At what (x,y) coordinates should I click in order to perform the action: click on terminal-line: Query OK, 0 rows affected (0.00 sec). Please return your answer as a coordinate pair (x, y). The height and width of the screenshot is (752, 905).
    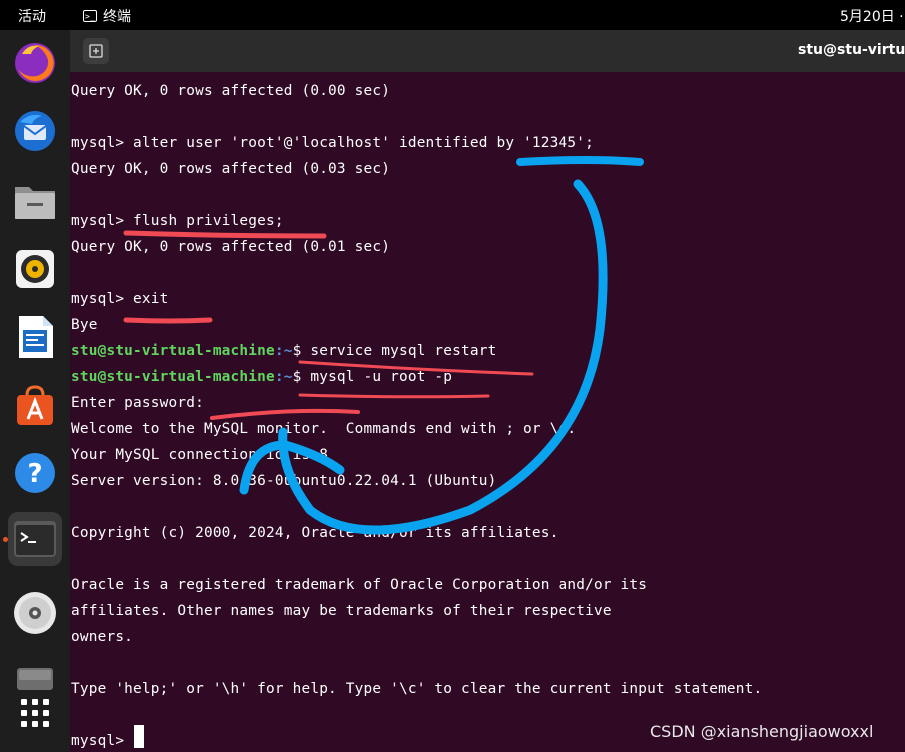
    Looking at the image, I should click on (231, 91).